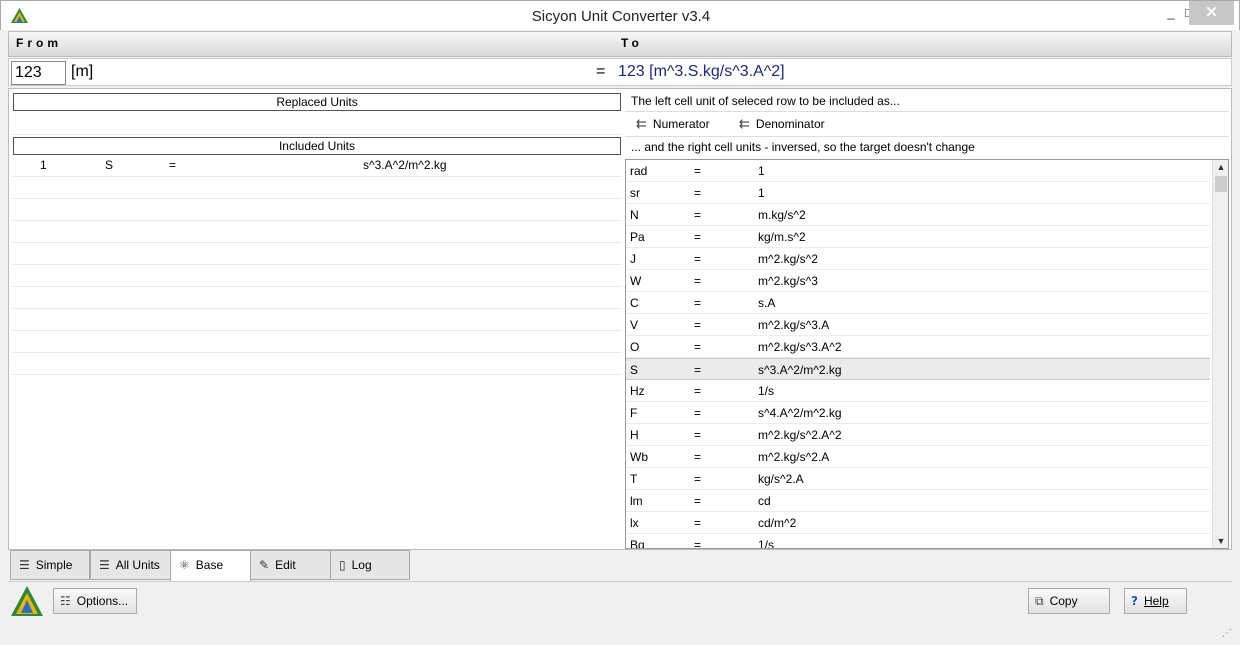 The width and height of the screenshot is (1240, 645). I want to click on numerator-arrow-icon: ⇇, so click(641, 124).